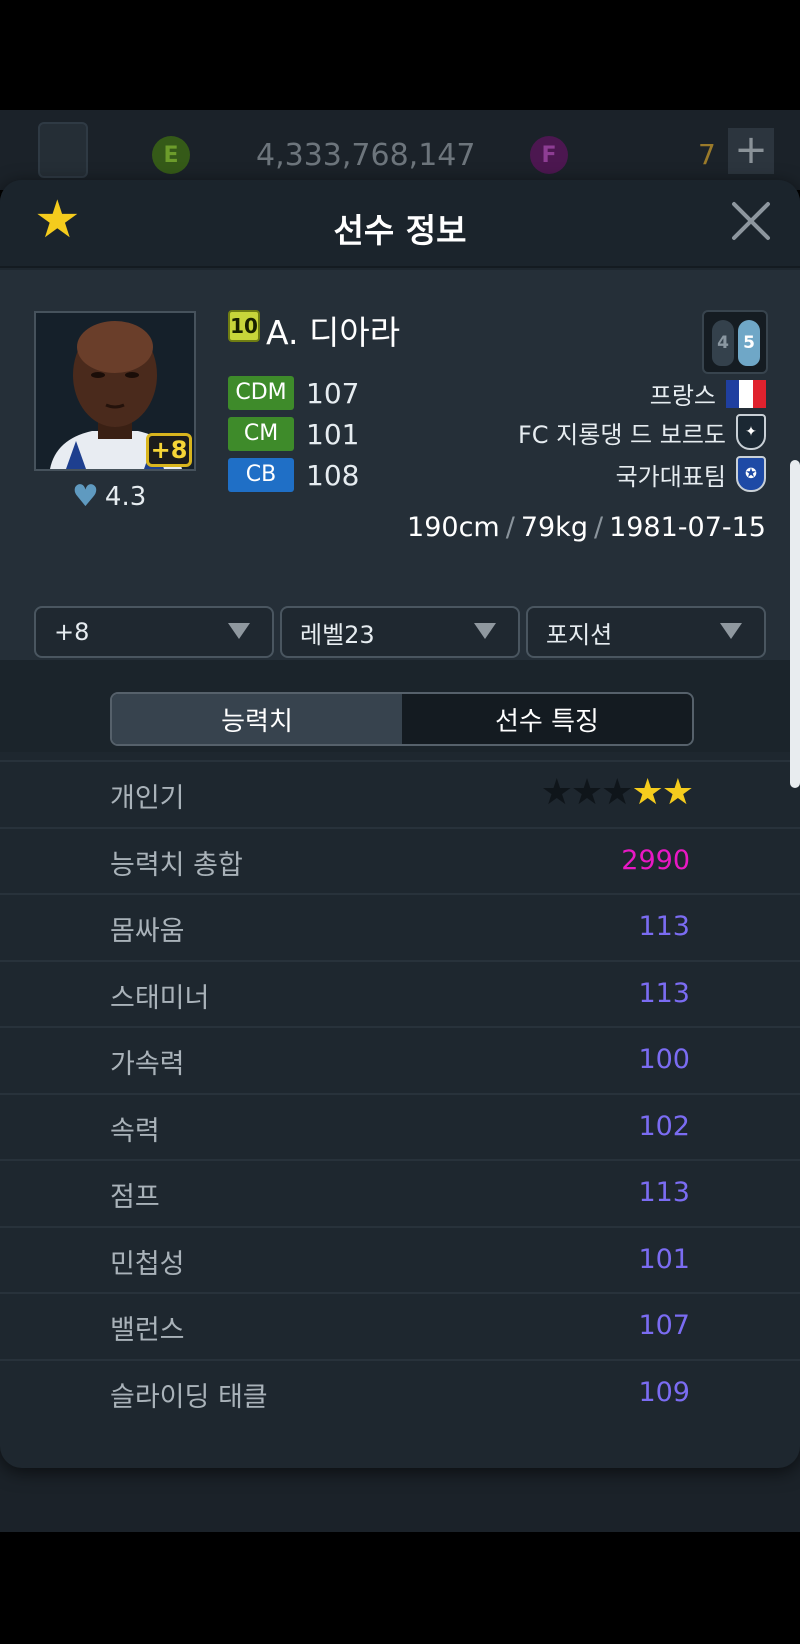  I want to click on player-portrait: +8, so click(115, 391).